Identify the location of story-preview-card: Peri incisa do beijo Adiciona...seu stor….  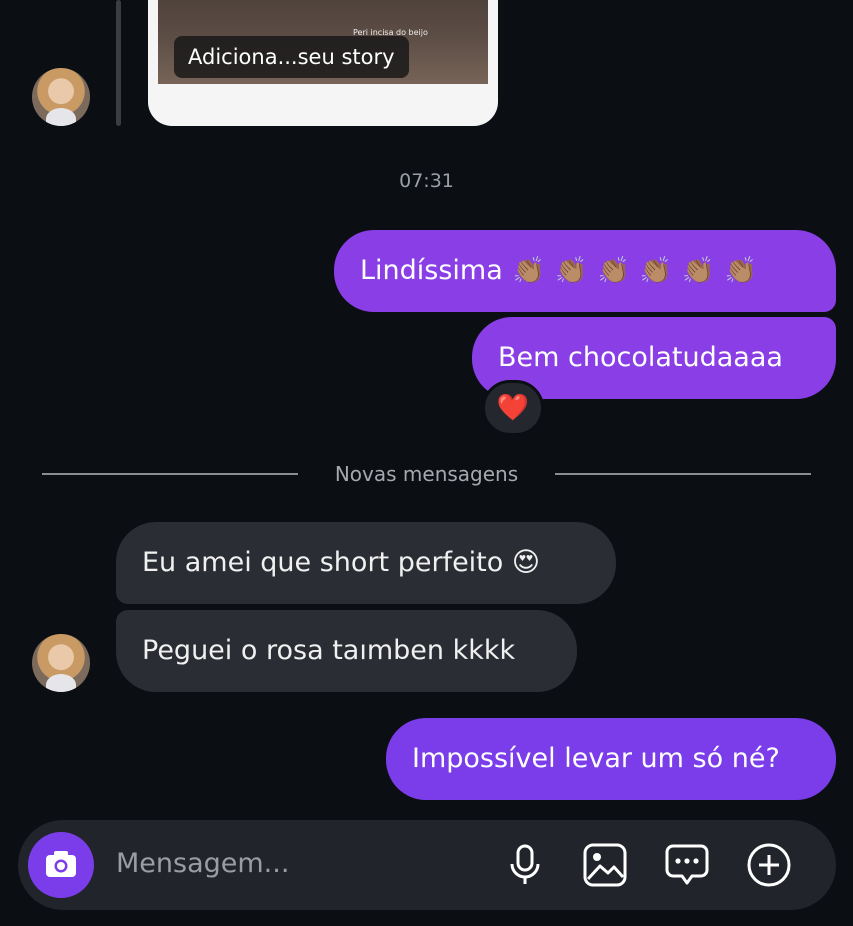
(323, 63).